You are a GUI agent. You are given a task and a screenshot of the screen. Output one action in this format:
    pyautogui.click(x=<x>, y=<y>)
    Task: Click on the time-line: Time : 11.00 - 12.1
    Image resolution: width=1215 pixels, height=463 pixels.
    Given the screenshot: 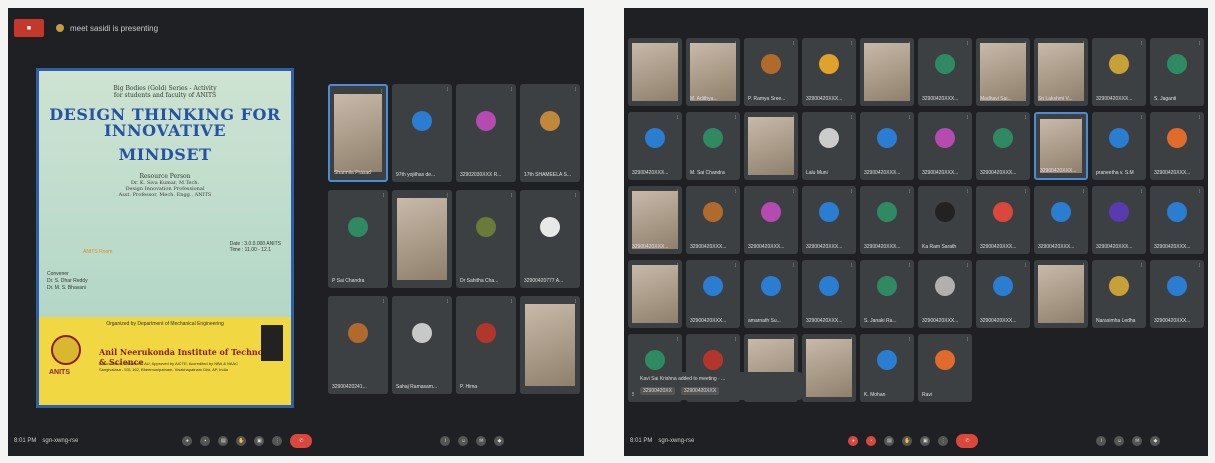 What is the action you would take?
    pyautogui.click(x=250, y=250)
    